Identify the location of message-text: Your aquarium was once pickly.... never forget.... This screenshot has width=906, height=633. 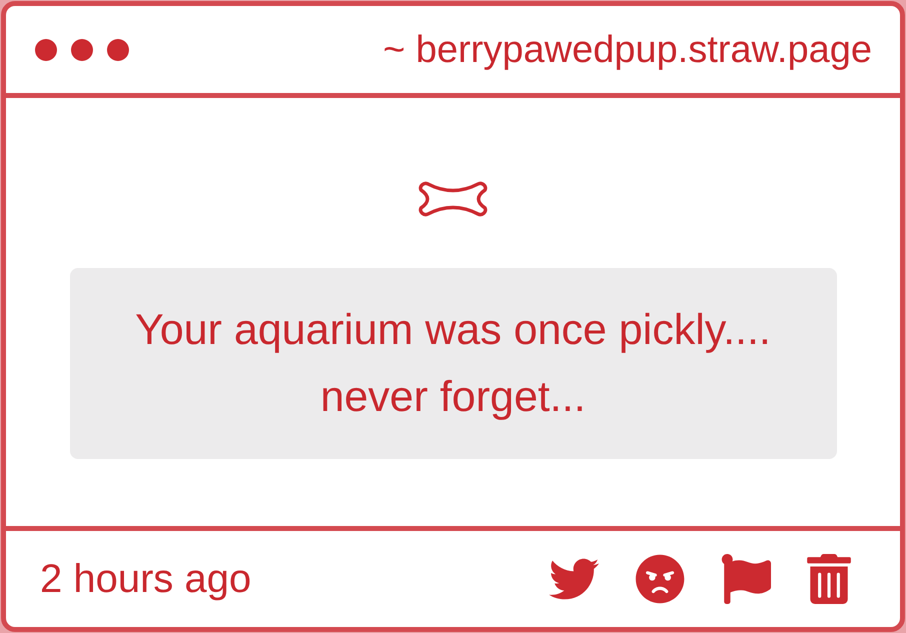
(453, 363).